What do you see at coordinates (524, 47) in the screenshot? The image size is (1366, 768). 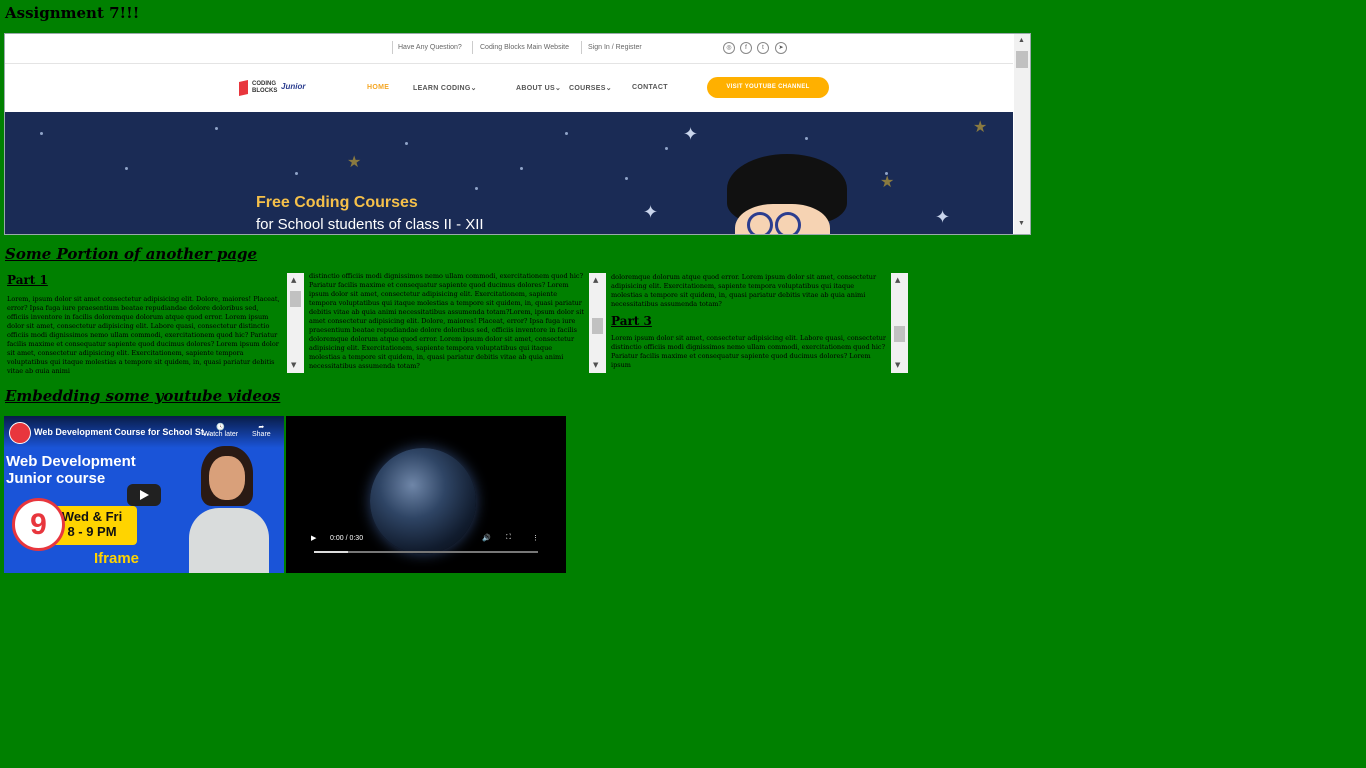 I see `main-website-link: Coding Blocks Main Website` at bounding box center [524, 47].